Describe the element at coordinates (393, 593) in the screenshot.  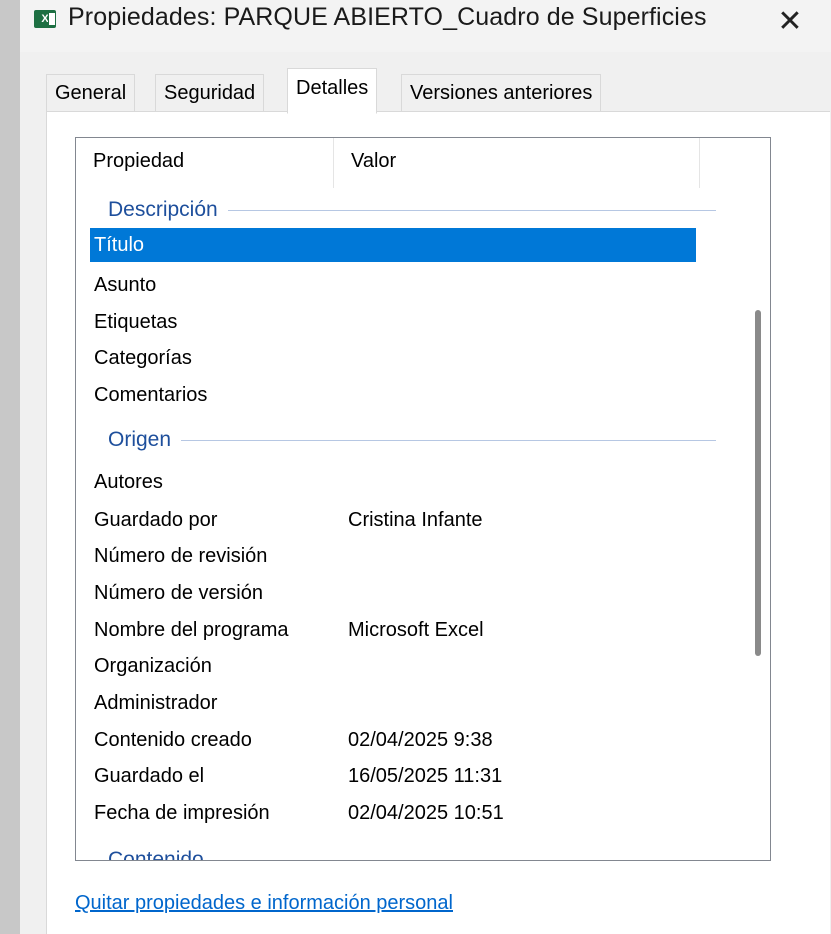
I see `list-item-numero-de-version: Número de versión` at that location.